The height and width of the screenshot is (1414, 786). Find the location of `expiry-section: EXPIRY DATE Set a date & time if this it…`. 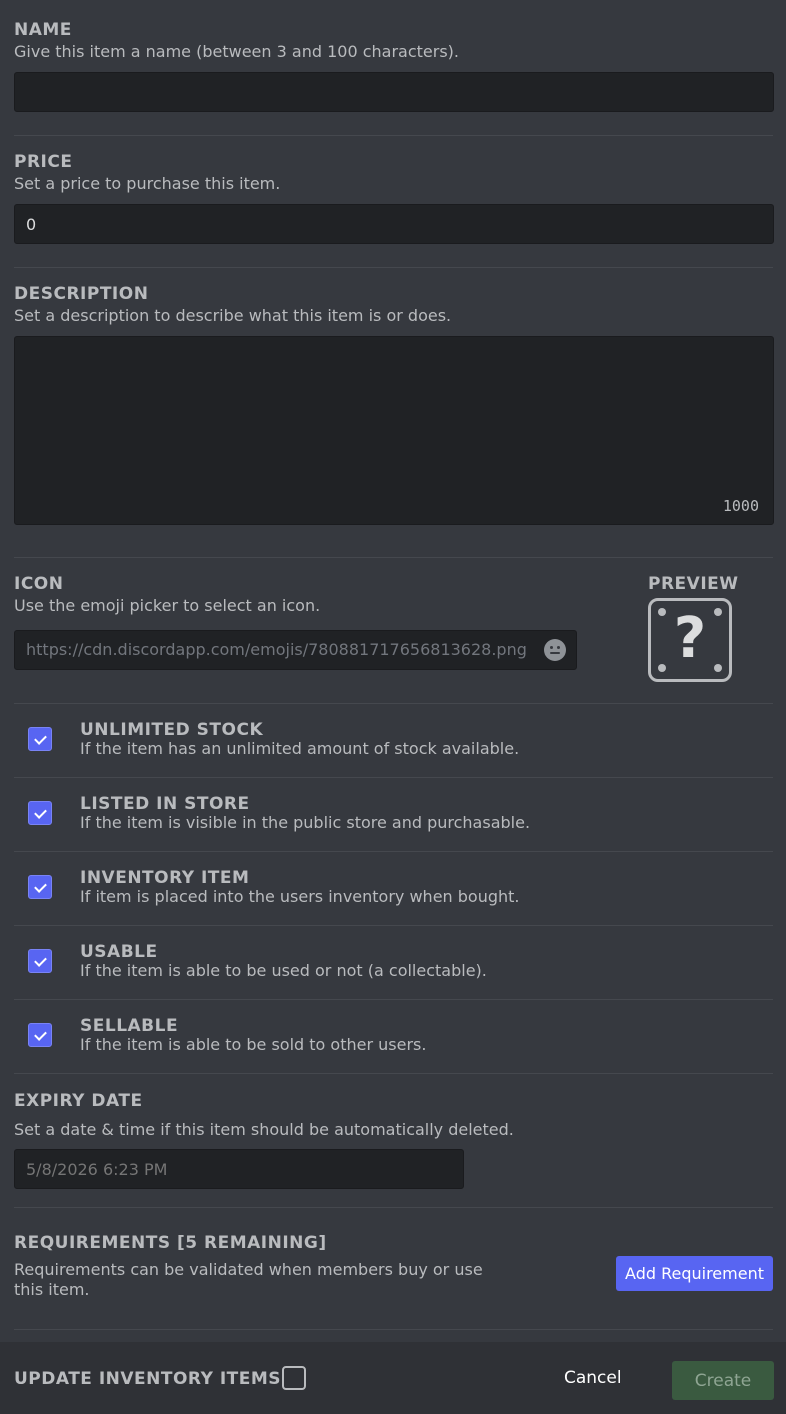

expiry-section: EXPIRY DATE Set a date & time if this it… is located at coordinates (393, 1141).